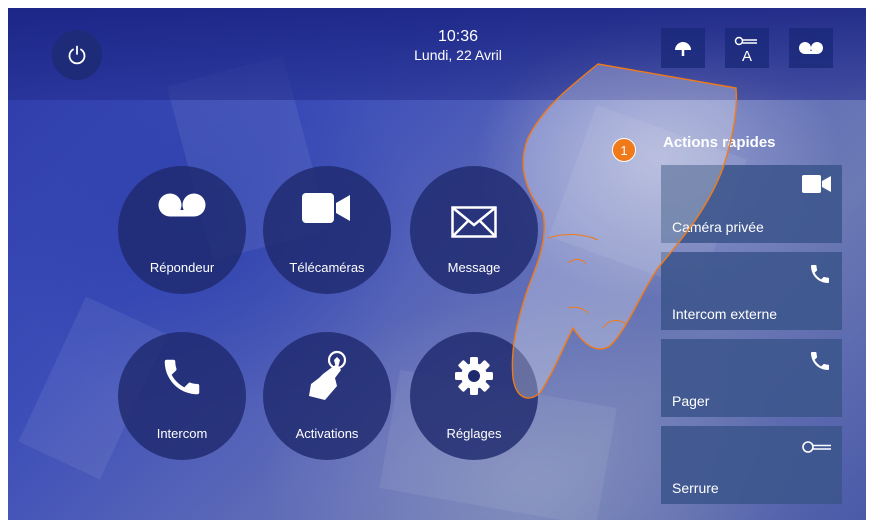  What do you see at coordinates (182, 433) in the screenshot?
I see `app-label: Intercom` at bounding box center [182, 433].